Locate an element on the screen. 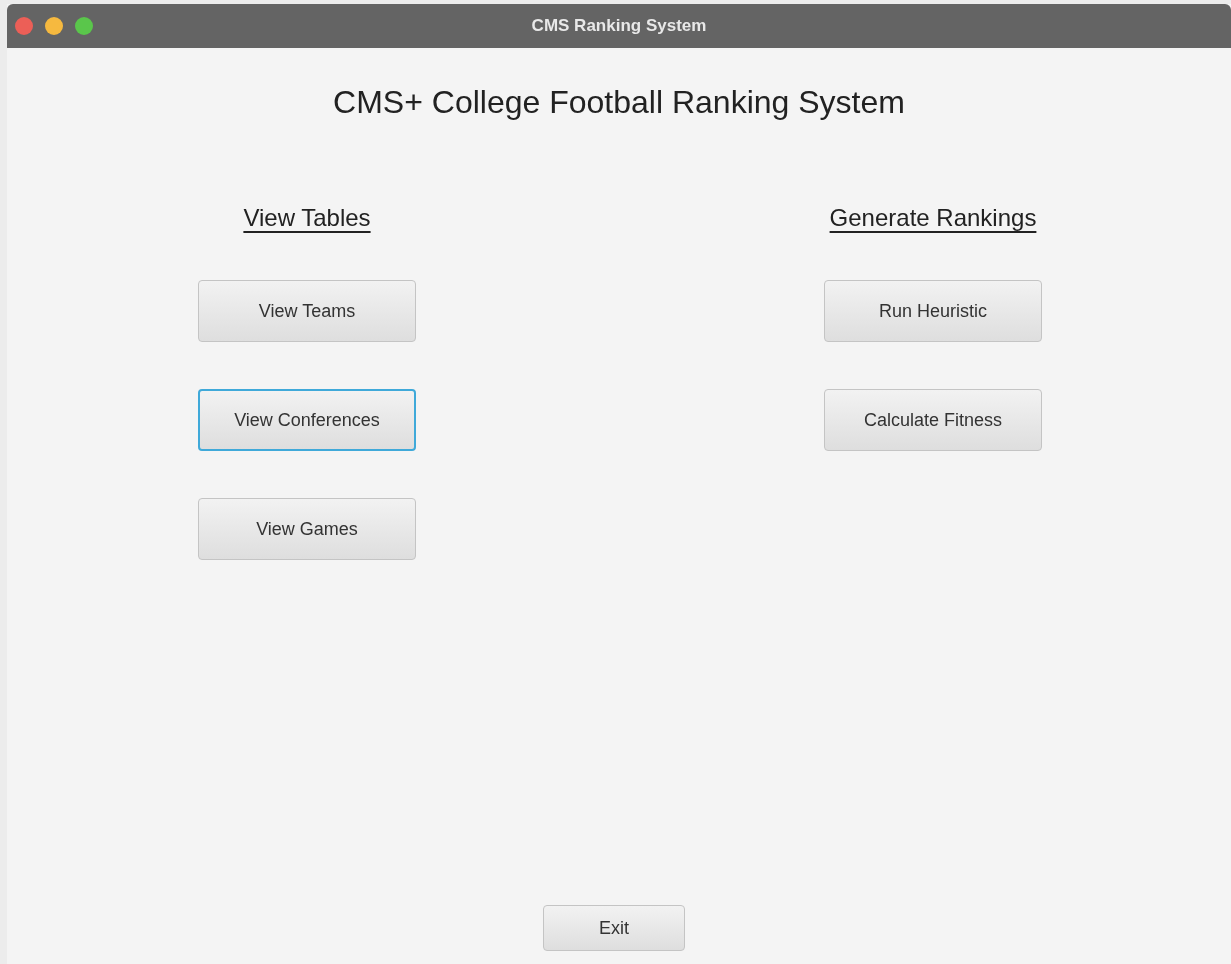  close-icon is located at coordinates (24, 26).